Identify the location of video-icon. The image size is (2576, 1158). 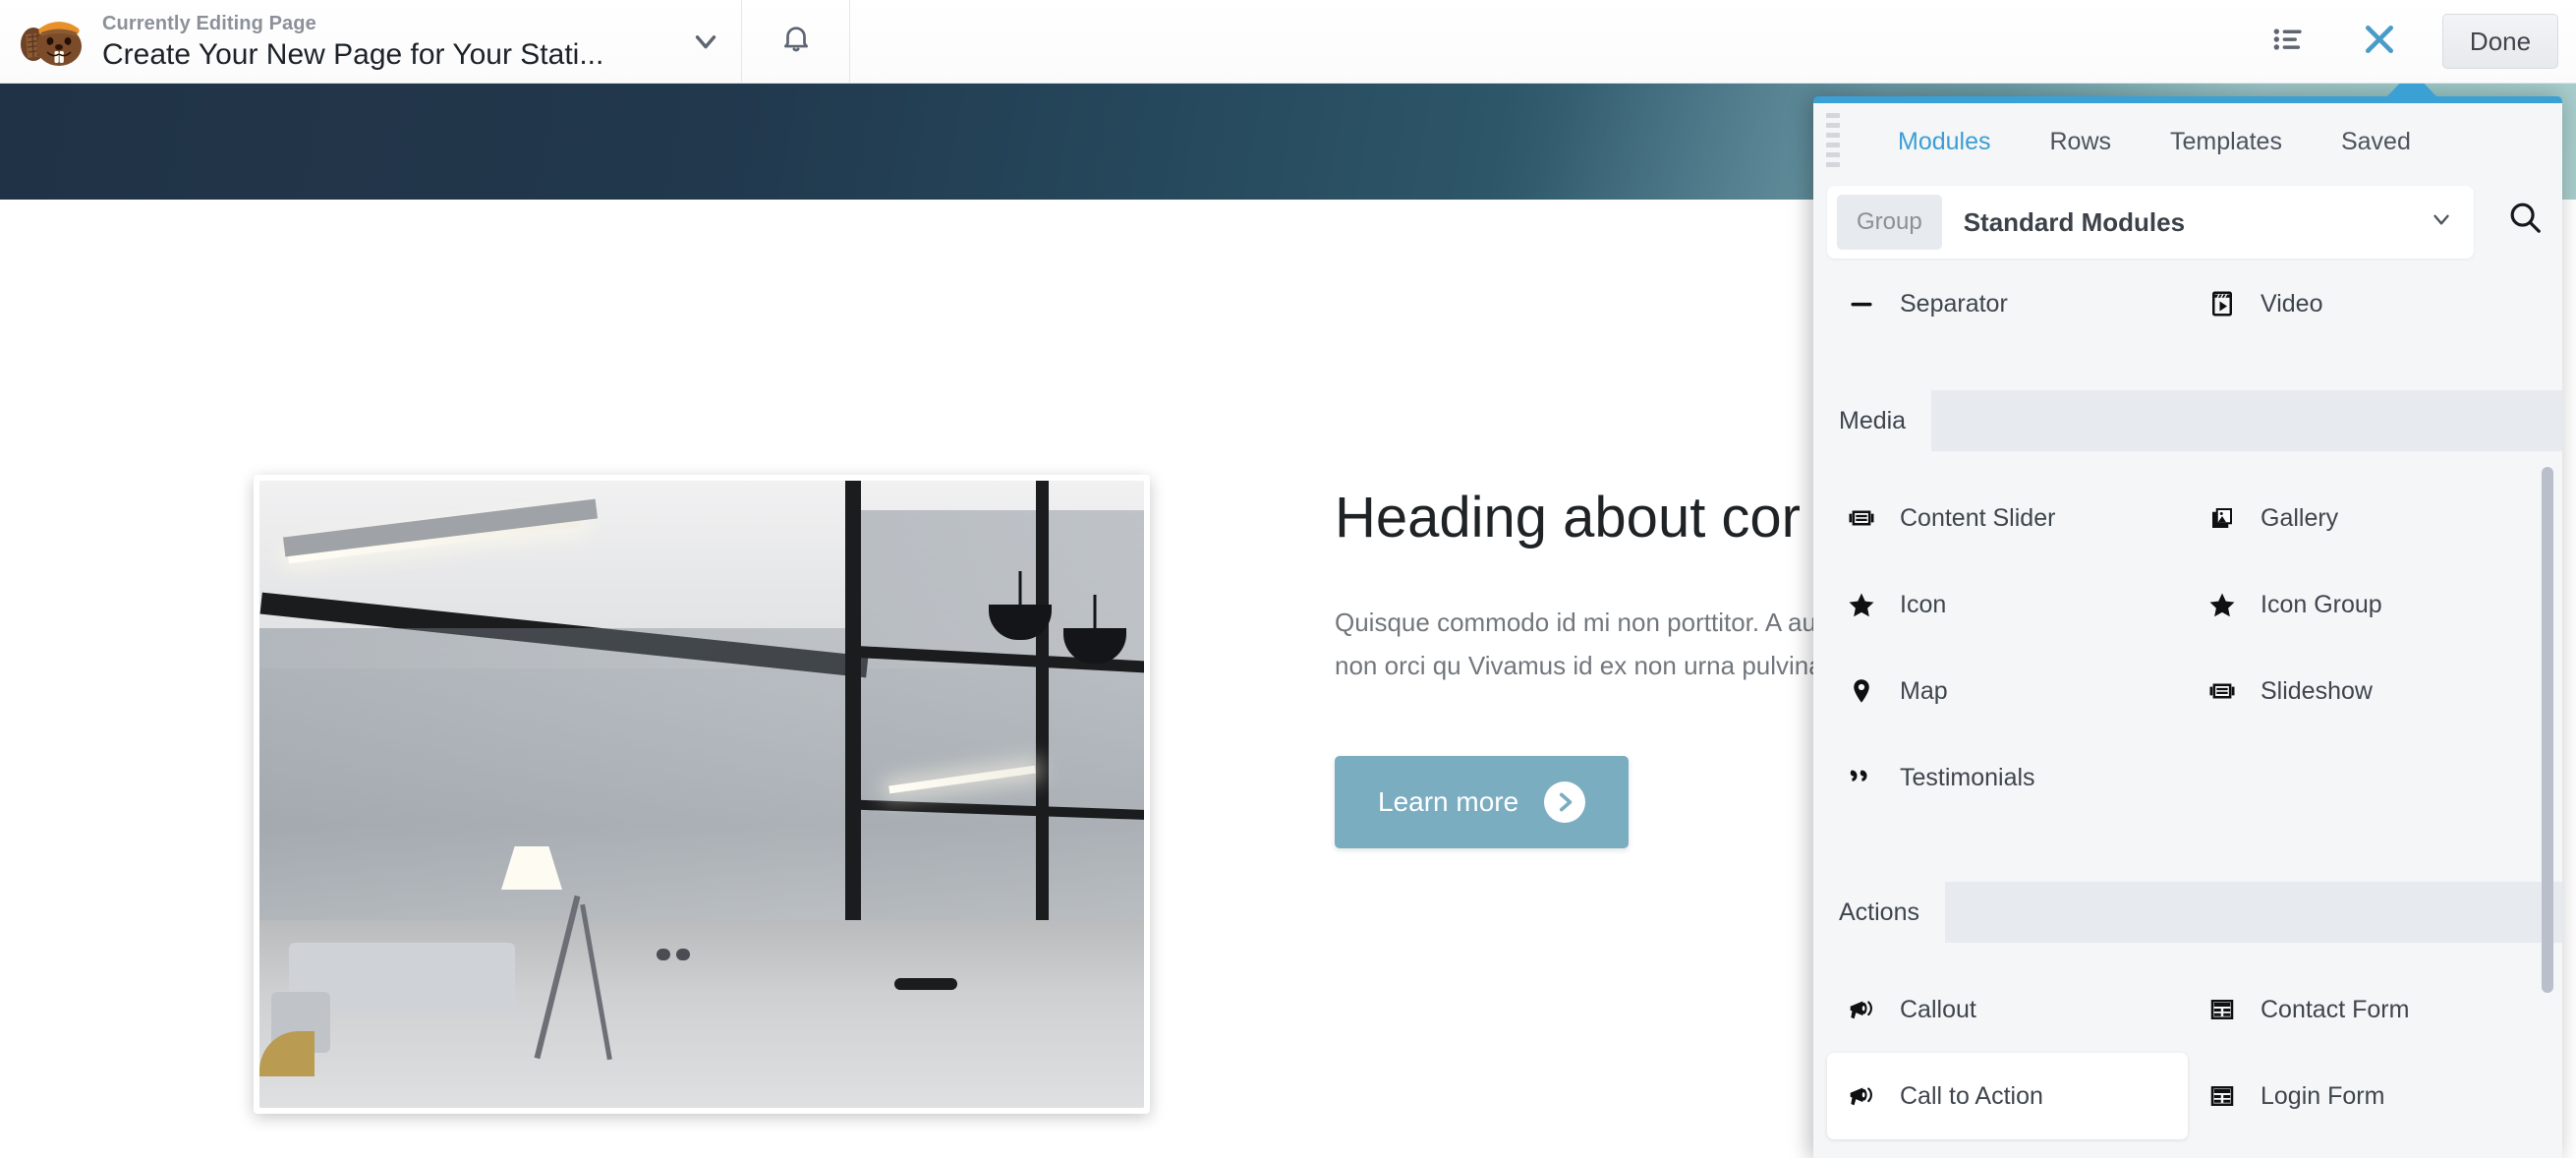
(2222, 303).